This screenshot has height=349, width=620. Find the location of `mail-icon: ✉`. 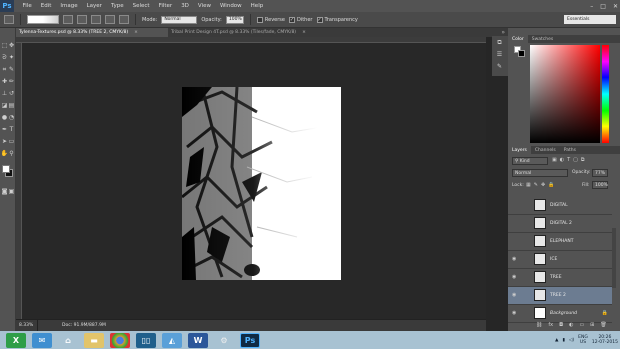

mail-icon: ✉ is located at coordinates (42, 340).